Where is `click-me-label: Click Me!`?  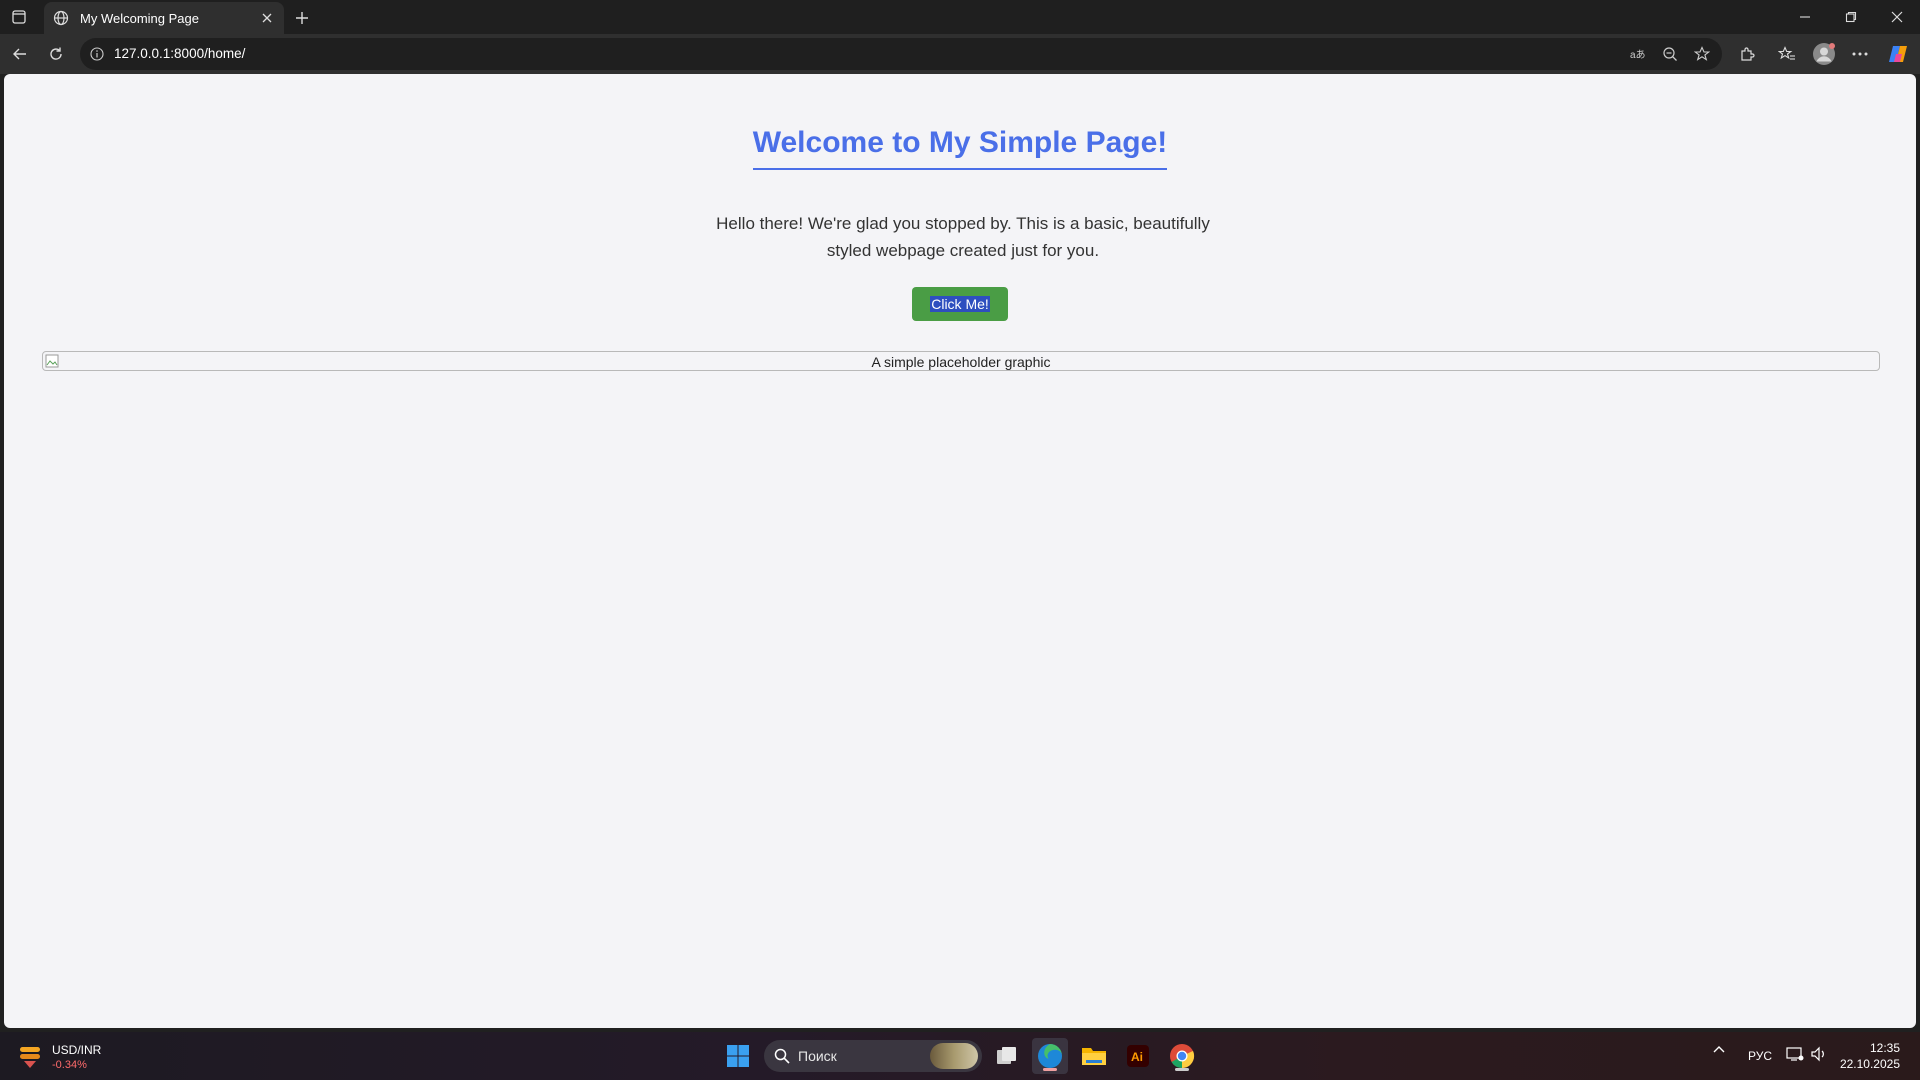 click-me-label: Click Me! is located at coordinates (960, 304).